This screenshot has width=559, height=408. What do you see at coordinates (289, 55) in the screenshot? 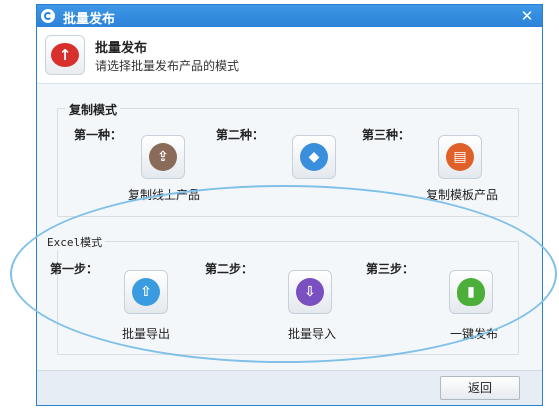
I see `dialog-header: ↑ 批量发布 请选择批量发布产品的模式` at bounding box center [289, 55].